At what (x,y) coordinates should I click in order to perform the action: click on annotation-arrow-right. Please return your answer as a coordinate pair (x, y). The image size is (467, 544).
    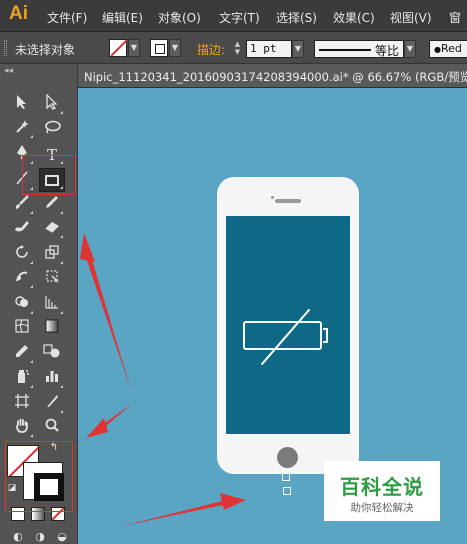
    Looking at the image, I should click on (175, 513).